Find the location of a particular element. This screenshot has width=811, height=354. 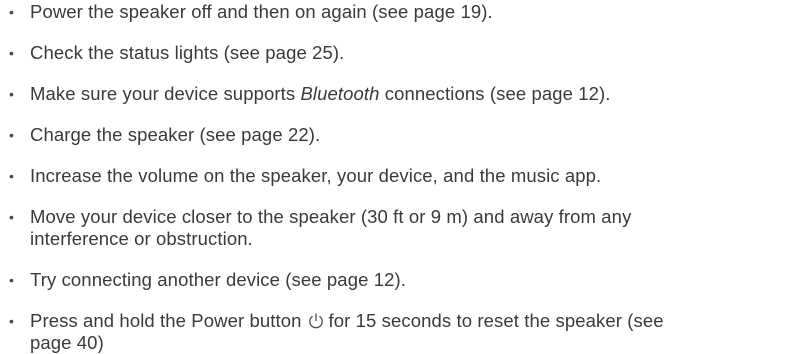

text-segment: Make sure your device supports is located at coordinates (165, 93).